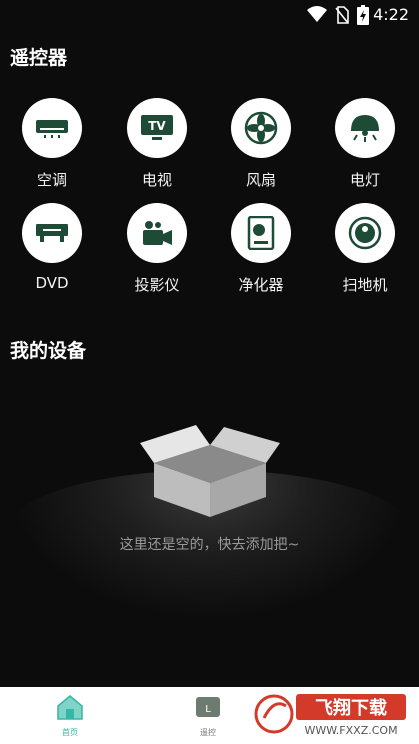 The height and width of the screenshot is (744, 419). I want to click on clock: 4:22, so click(391, 14).